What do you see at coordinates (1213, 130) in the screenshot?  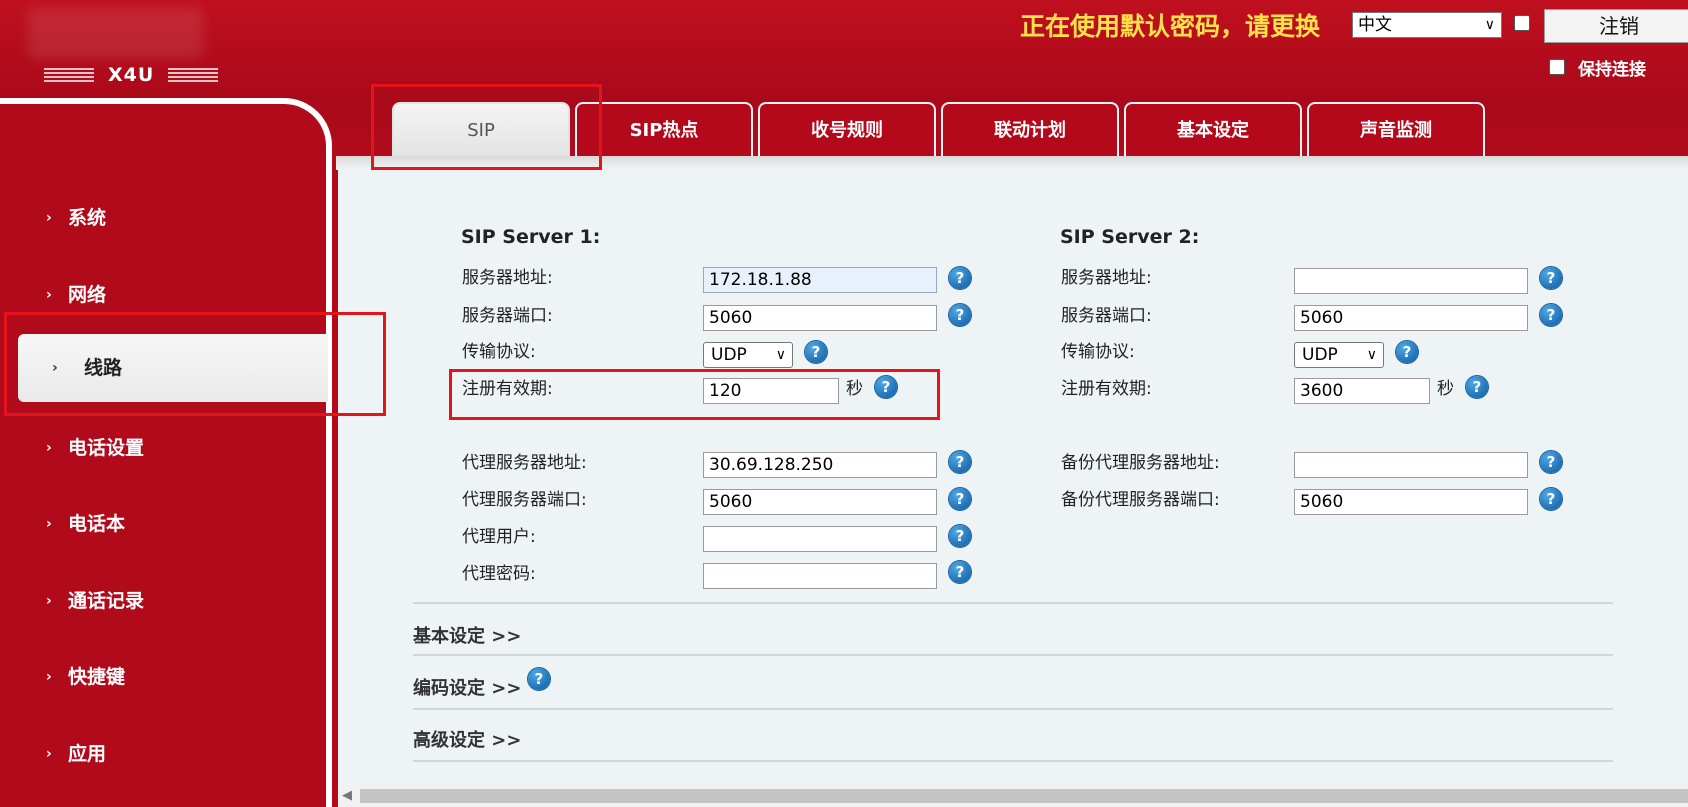 I see `tab-basic-settings: 基本设定` at bounding box center [1213, 130].